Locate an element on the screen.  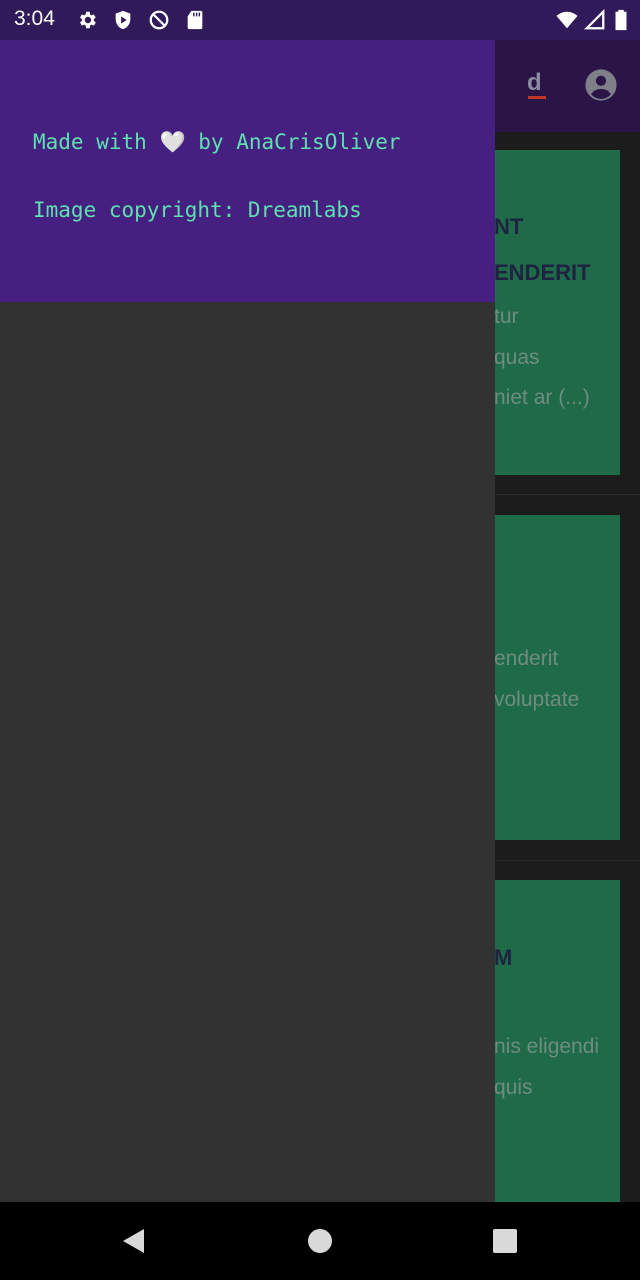
recents-icon is located at coordinates (505, 1241).